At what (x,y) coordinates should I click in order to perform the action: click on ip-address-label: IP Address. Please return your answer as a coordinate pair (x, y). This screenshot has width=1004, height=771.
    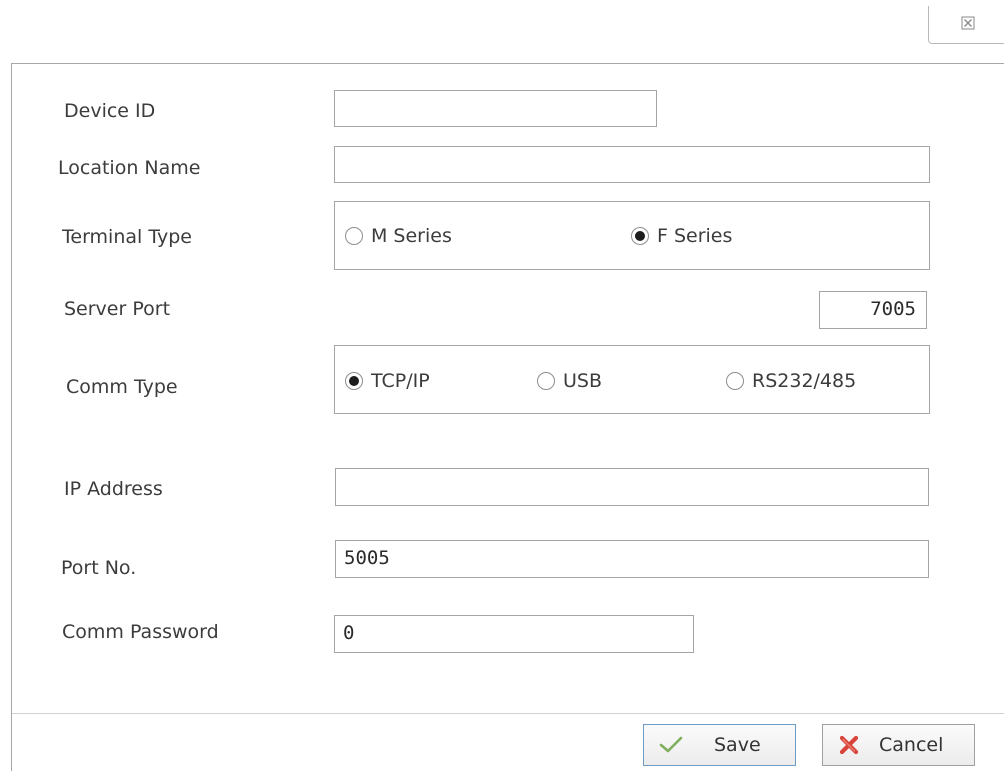
    Looking at the image, I should click on (113, 489).